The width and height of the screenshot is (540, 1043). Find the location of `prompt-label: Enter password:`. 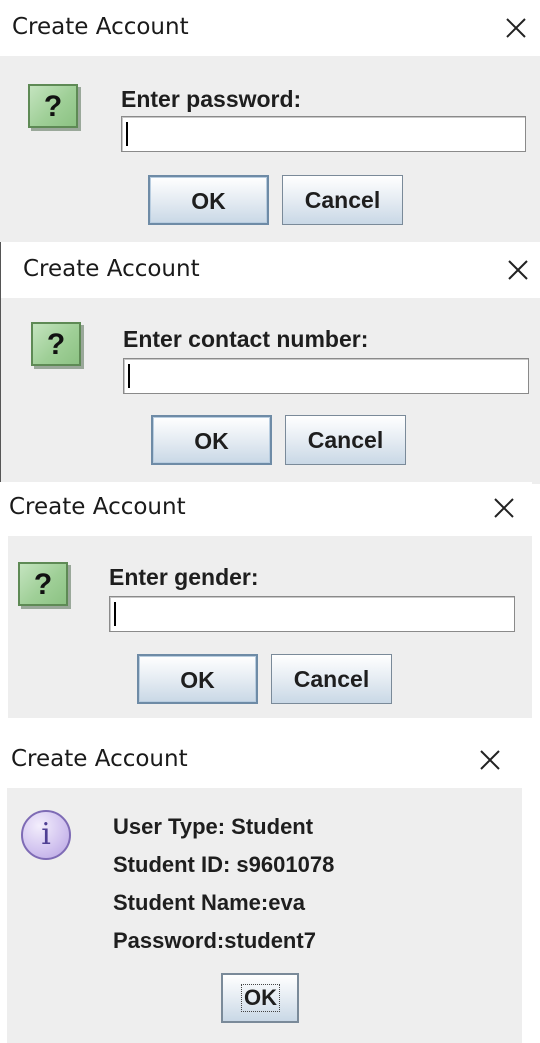

prompt-label: Enter password: is located at coordinates (211, 99).